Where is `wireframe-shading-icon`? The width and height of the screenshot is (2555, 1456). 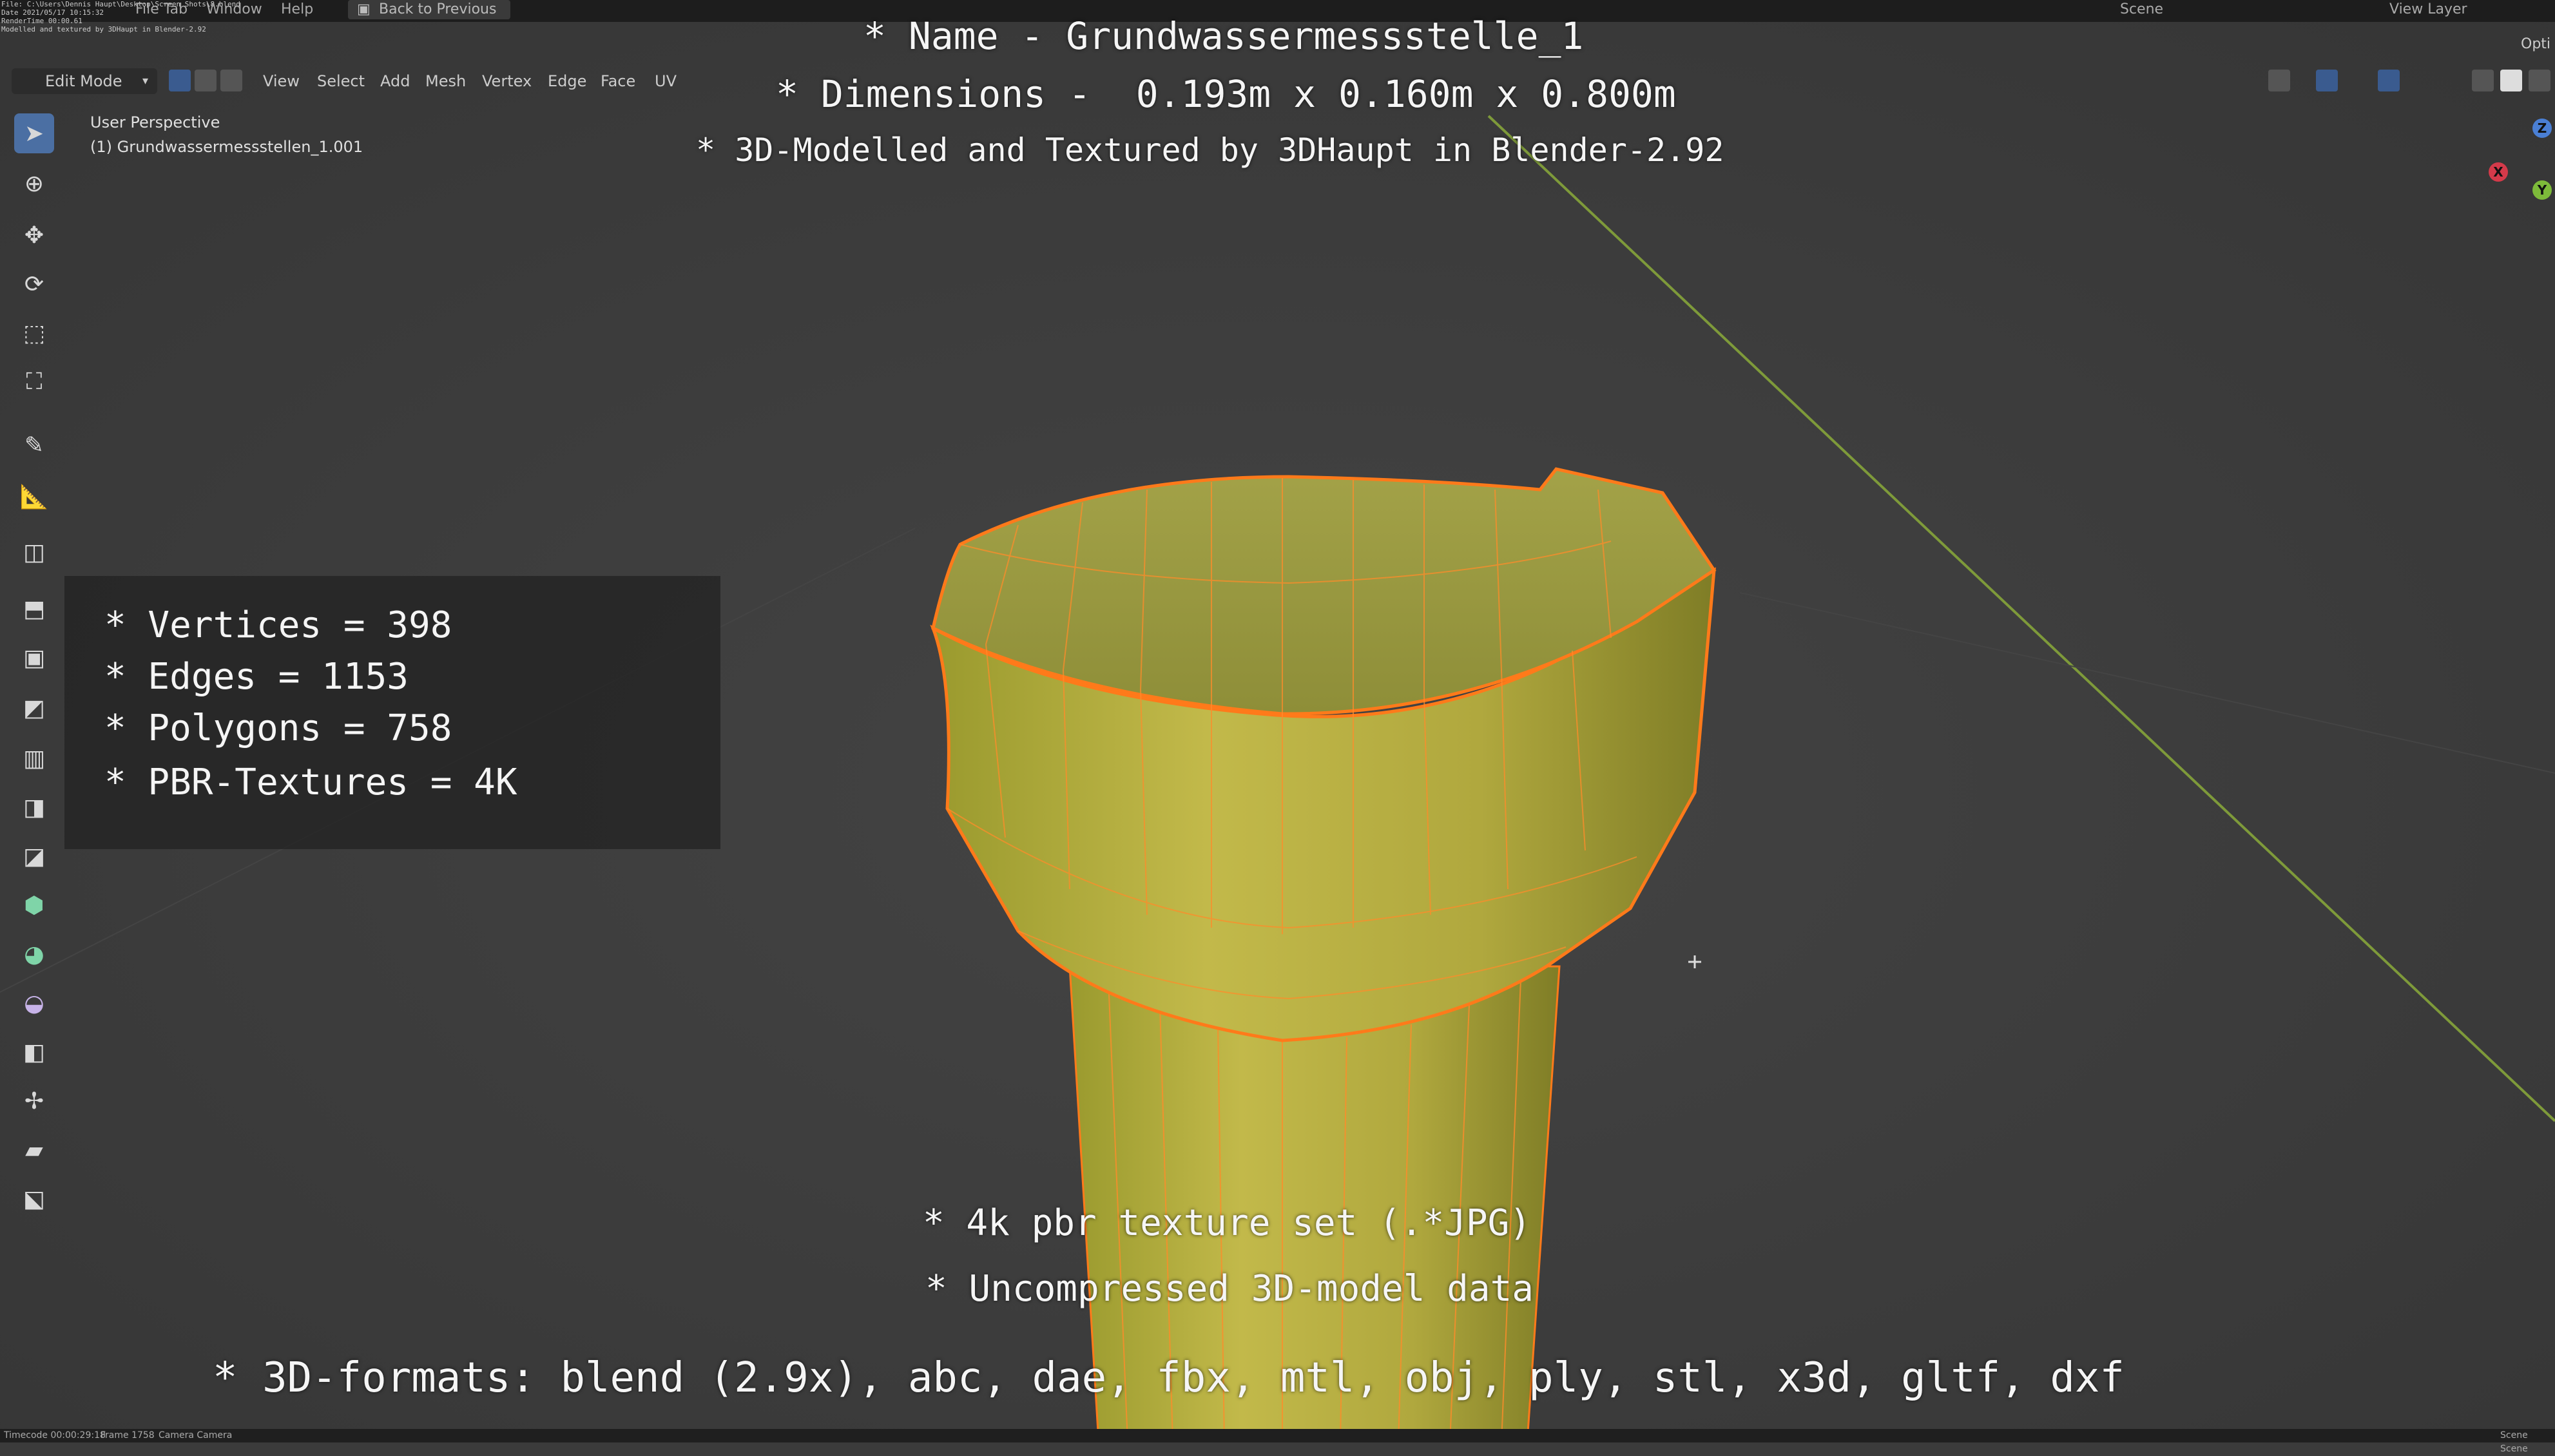 wireframe-shading-icon is located at coordinates (2483, 81).